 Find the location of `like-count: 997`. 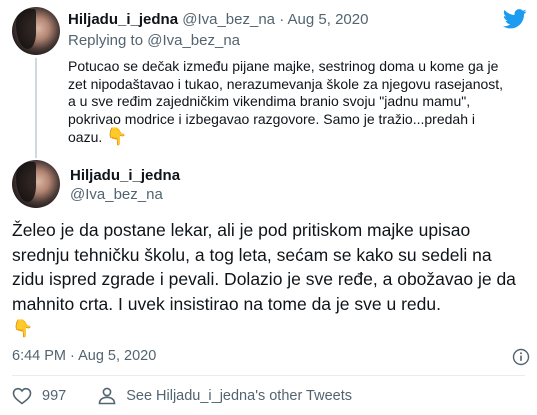

like-count: 997 is located at coordinates (54, 396).